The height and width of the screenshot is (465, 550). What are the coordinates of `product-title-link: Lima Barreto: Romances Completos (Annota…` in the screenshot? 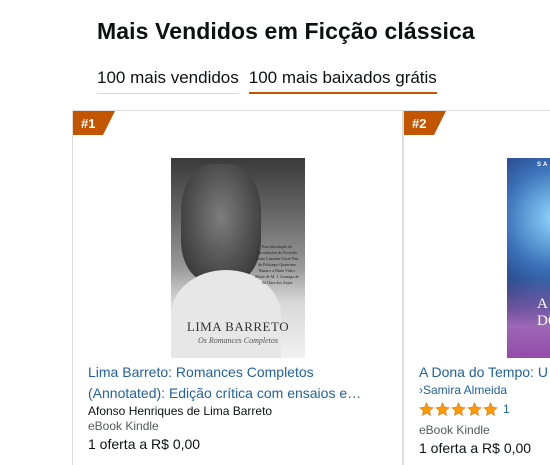 It's located at (233, 383).